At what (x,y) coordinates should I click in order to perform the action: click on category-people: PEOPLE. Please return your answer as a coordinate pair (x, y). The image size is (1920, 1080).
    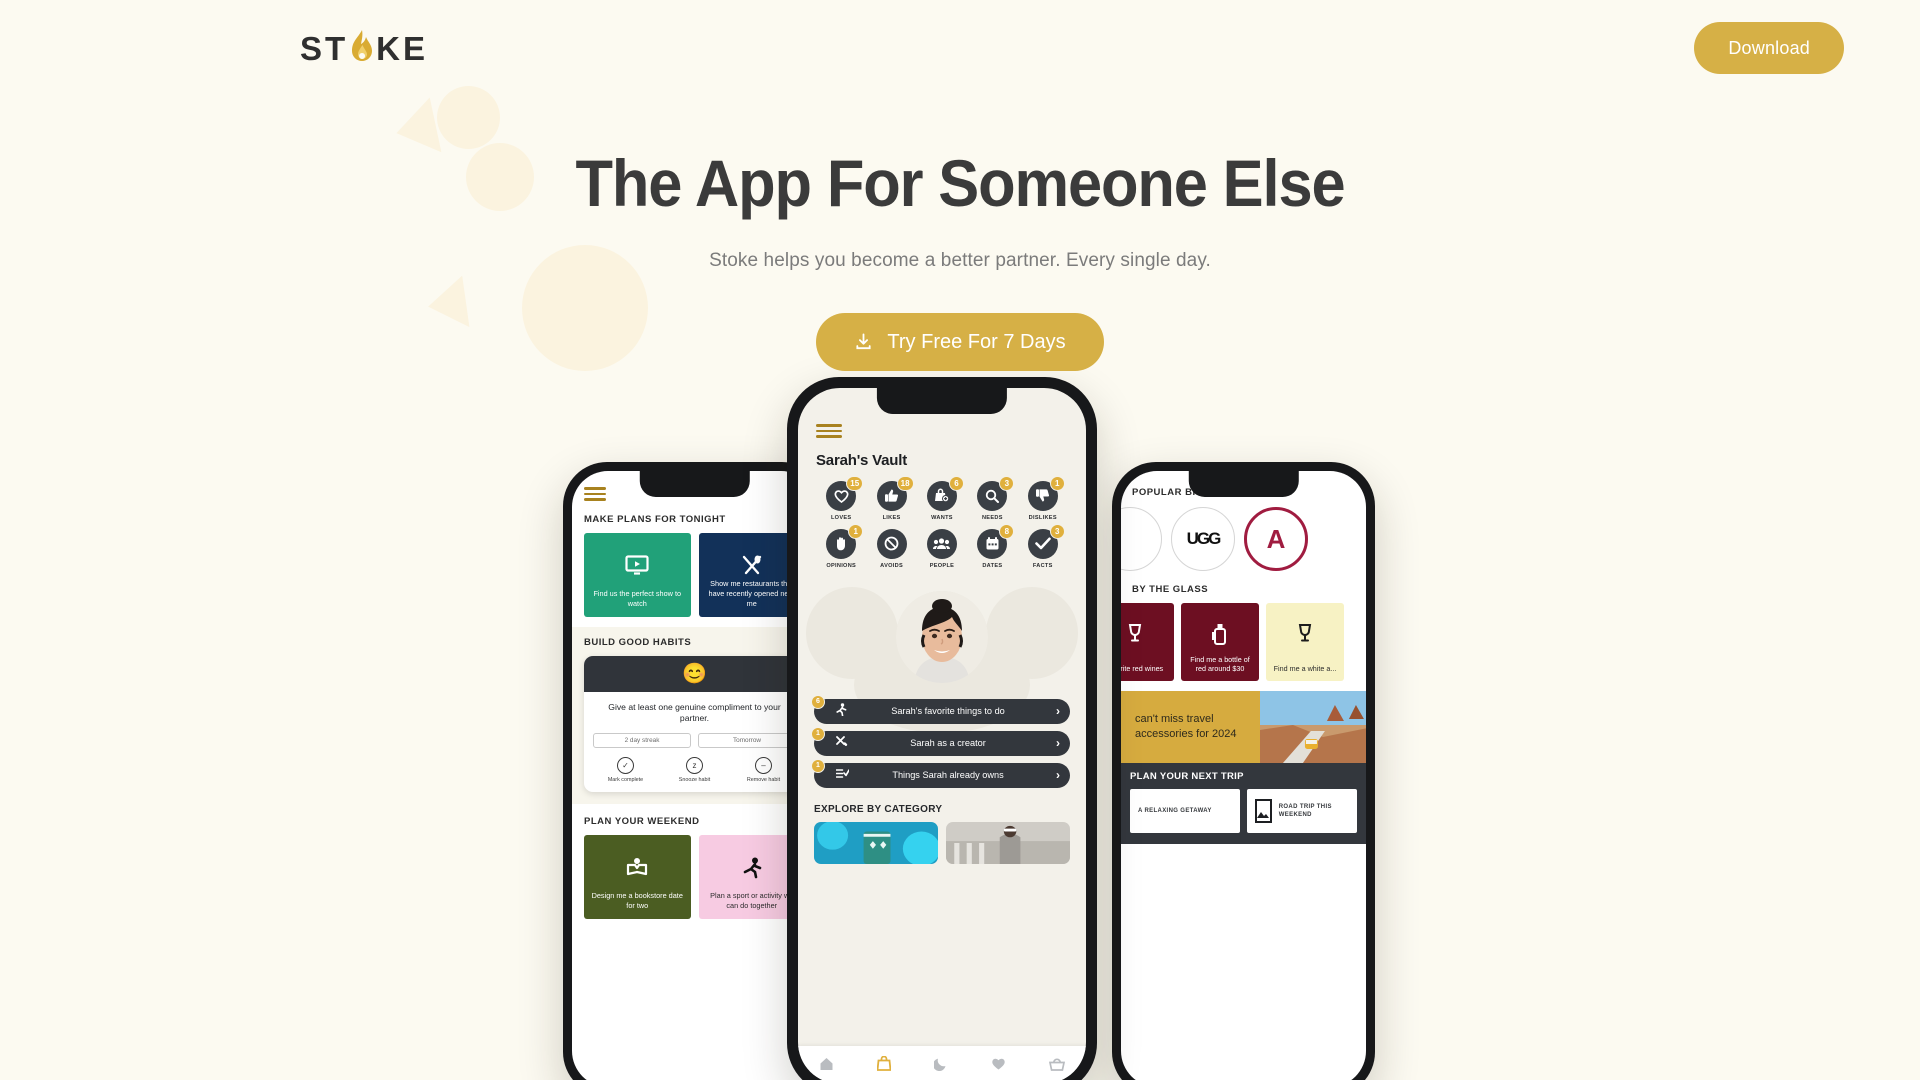
    Looking at the image, I should click on (942, 548).